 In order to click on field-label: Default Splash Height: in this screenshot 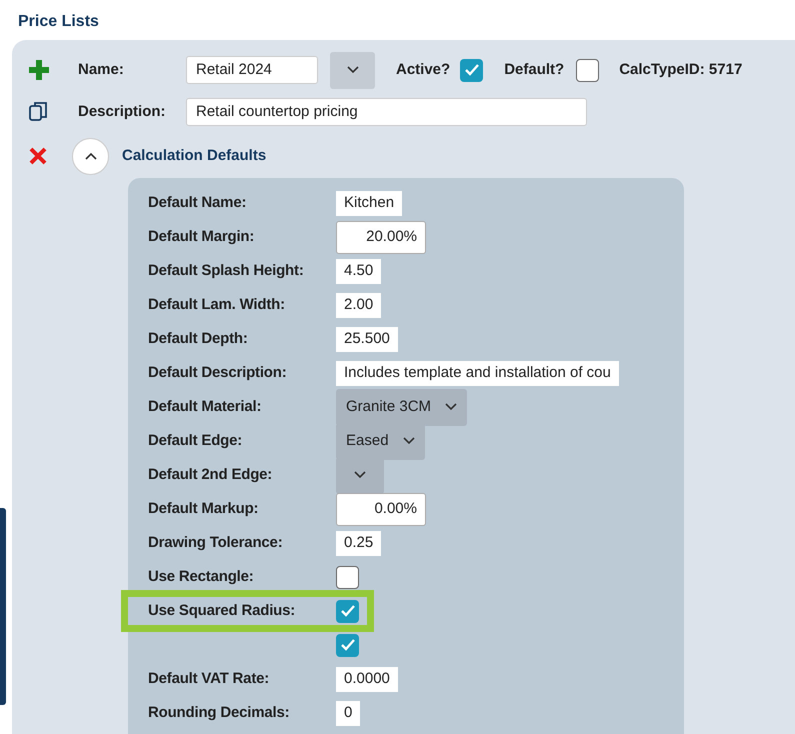, I will do `click(226, 270)`.